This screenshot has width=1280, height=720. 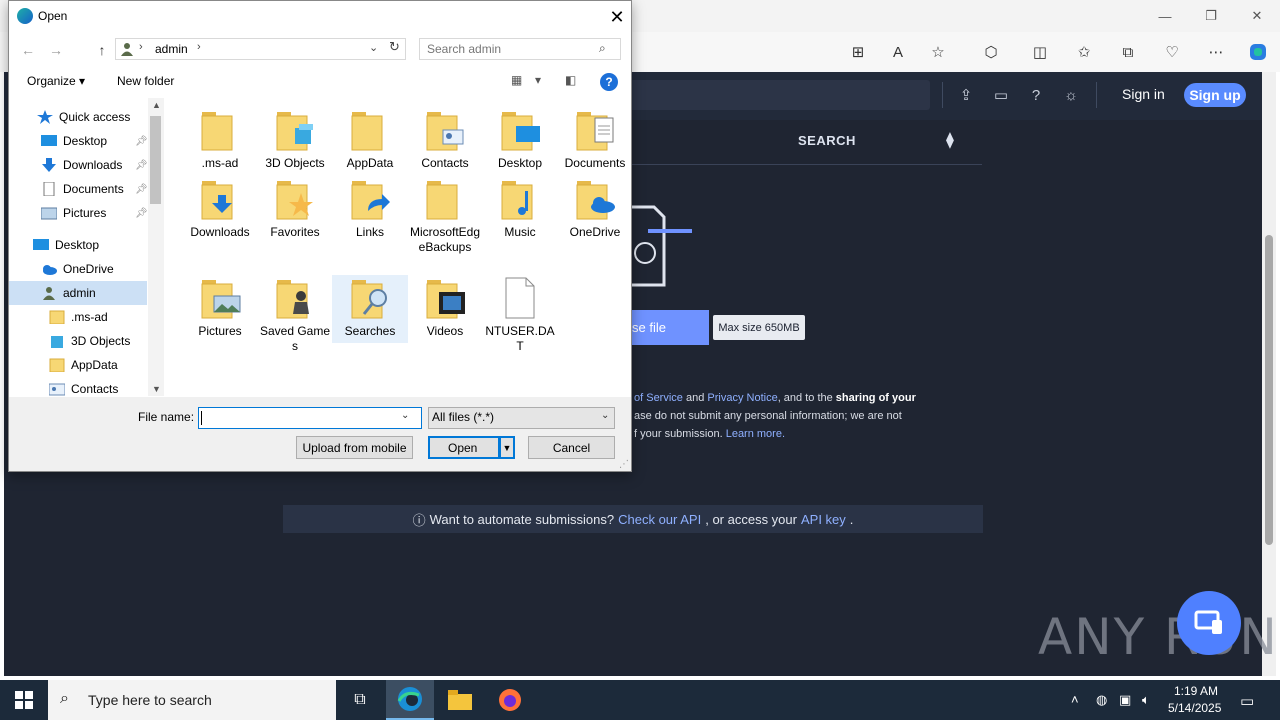 What do you see at coordinates (595, 139) in the screenshot?
I see `file-item: Documents` at bounding box center [595, 139].